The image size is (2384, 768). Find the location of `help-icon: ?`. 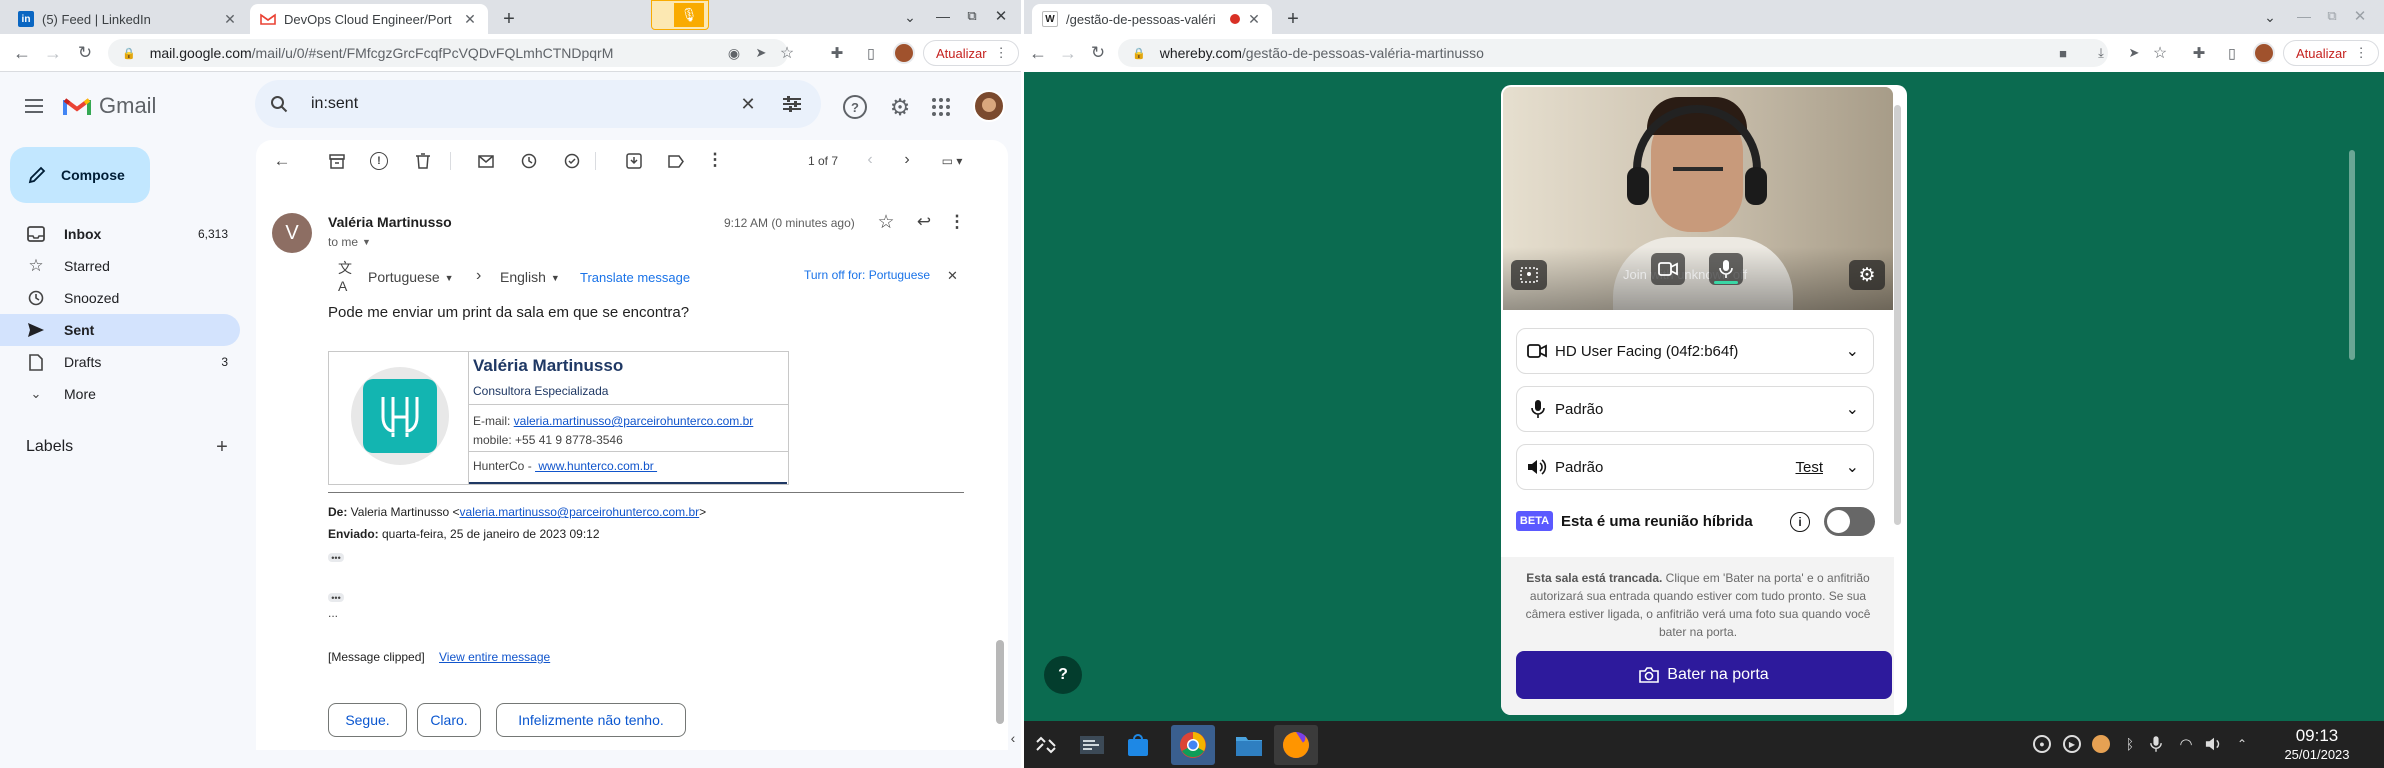

help-icon: ? is located at coordinates (855, 107).